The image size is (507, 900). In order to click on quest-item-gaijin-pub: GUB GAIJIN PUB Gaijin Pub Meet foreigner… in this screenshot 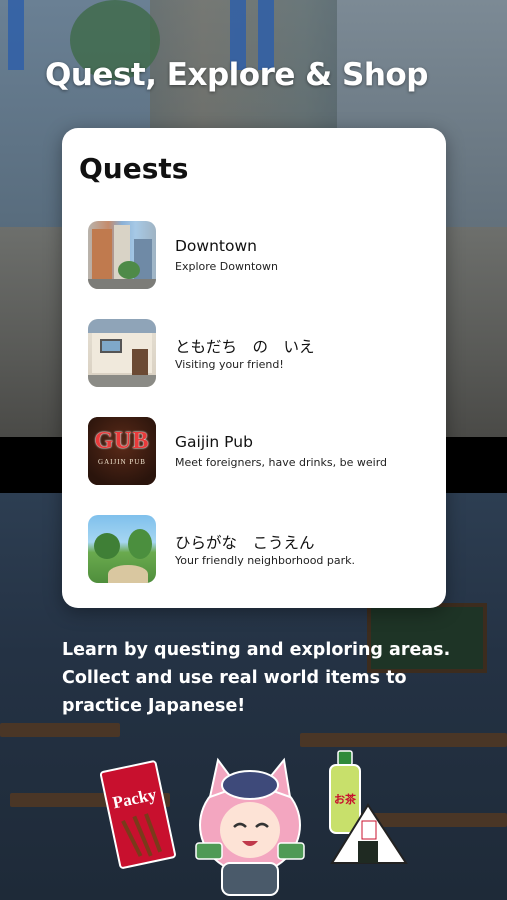, I will do `click(258, 451)`.